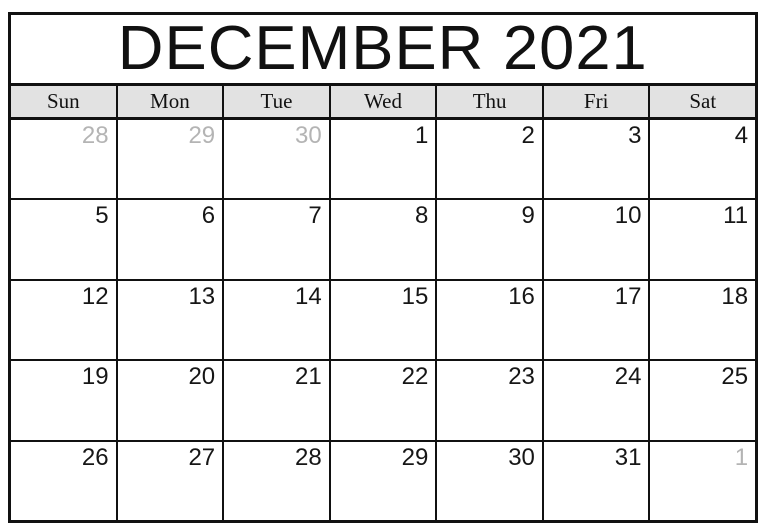 The height and width of the screenshot is (530, 768). I want to click on weekday-header-fri: Fri, so click(597, 101).